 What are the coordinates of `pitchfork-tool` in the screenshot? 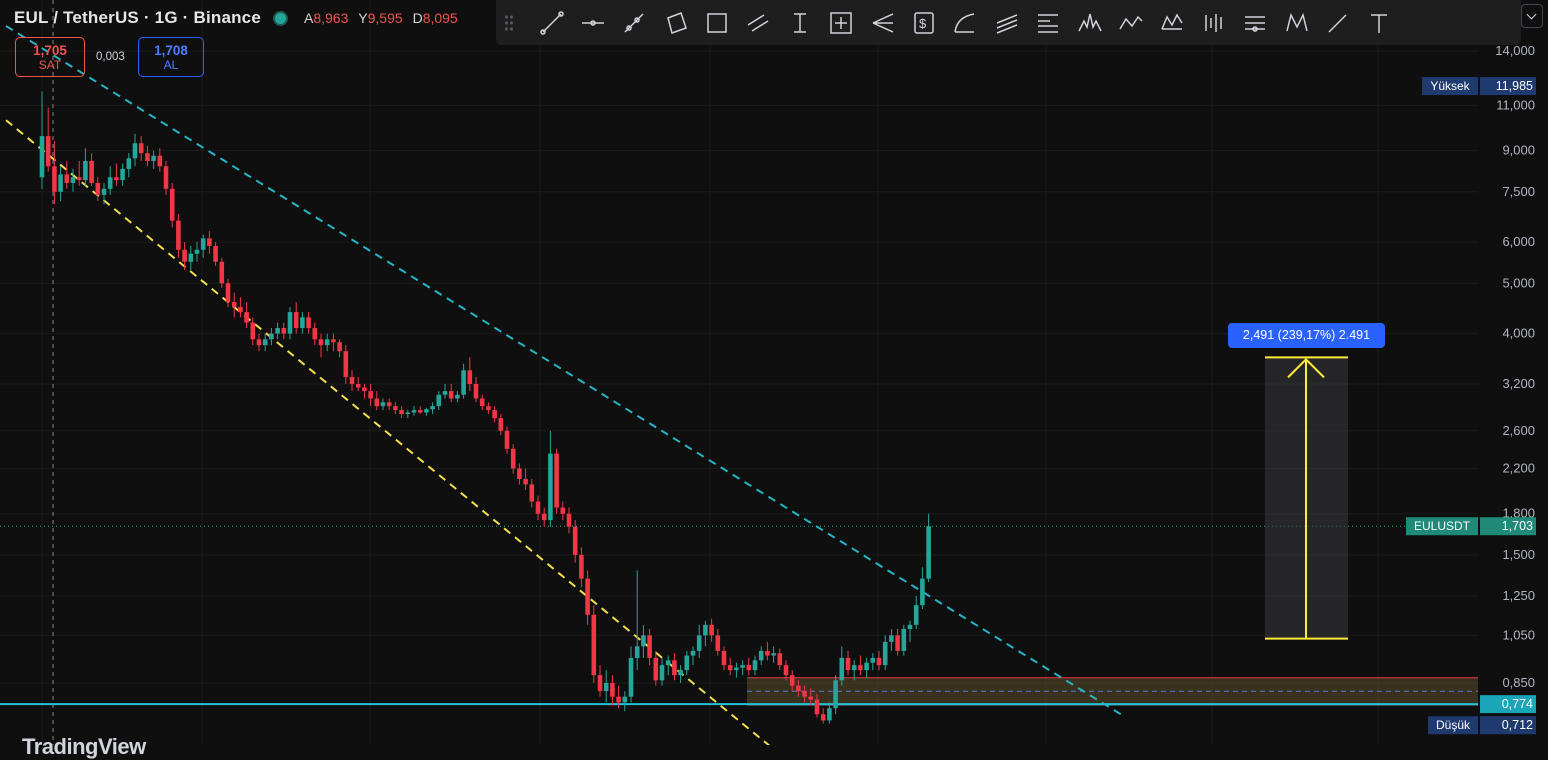 It's located at (882, 23).